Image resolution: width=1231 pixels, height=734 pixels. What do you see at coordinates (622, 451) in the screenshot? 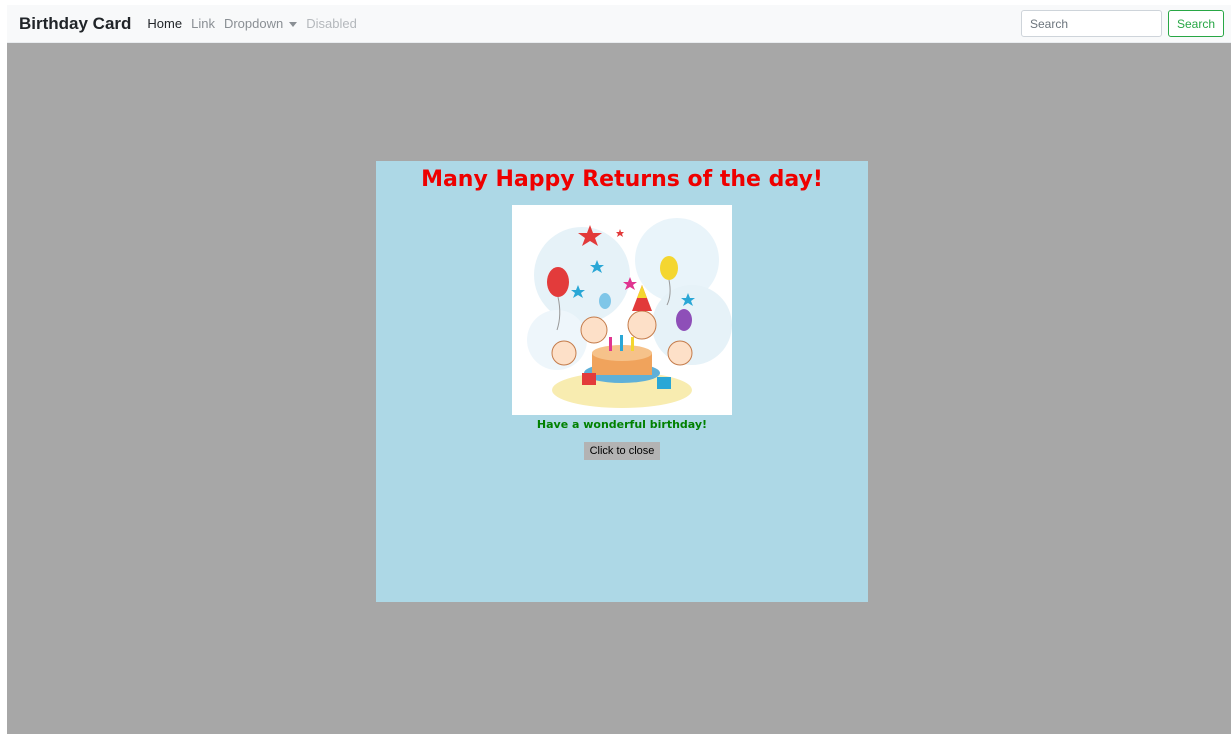
I see `close-button: Click to close` at bounding box center [622, 451].